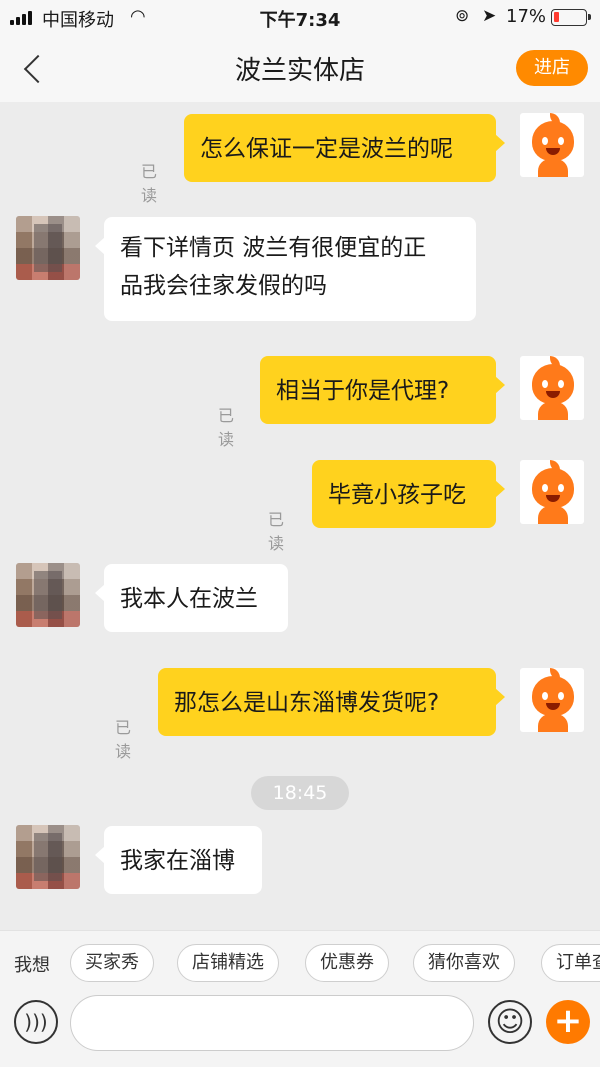  What do you see at coordinates (285, 269) in the screenshot?
I see `message-bubble: 看下详情页 波兰有很便宜的正 品我会往家发假的吗` at bounding box center [285, 269].